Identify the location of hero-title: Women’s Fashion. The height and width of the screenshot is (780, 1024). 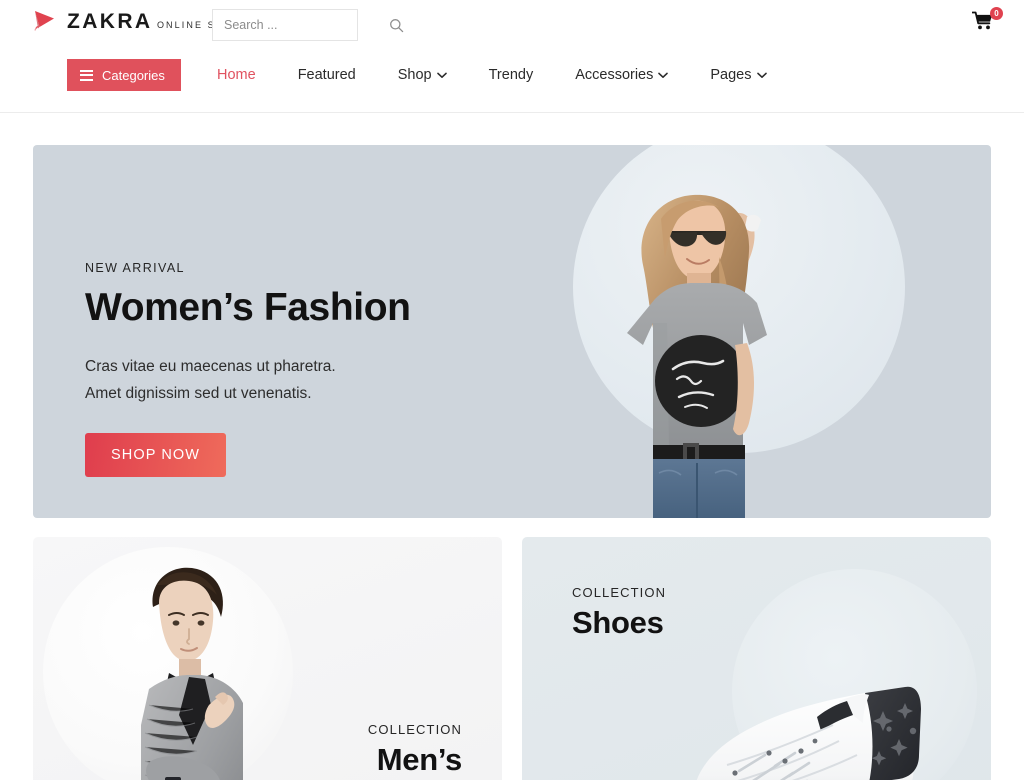
(248, 307).